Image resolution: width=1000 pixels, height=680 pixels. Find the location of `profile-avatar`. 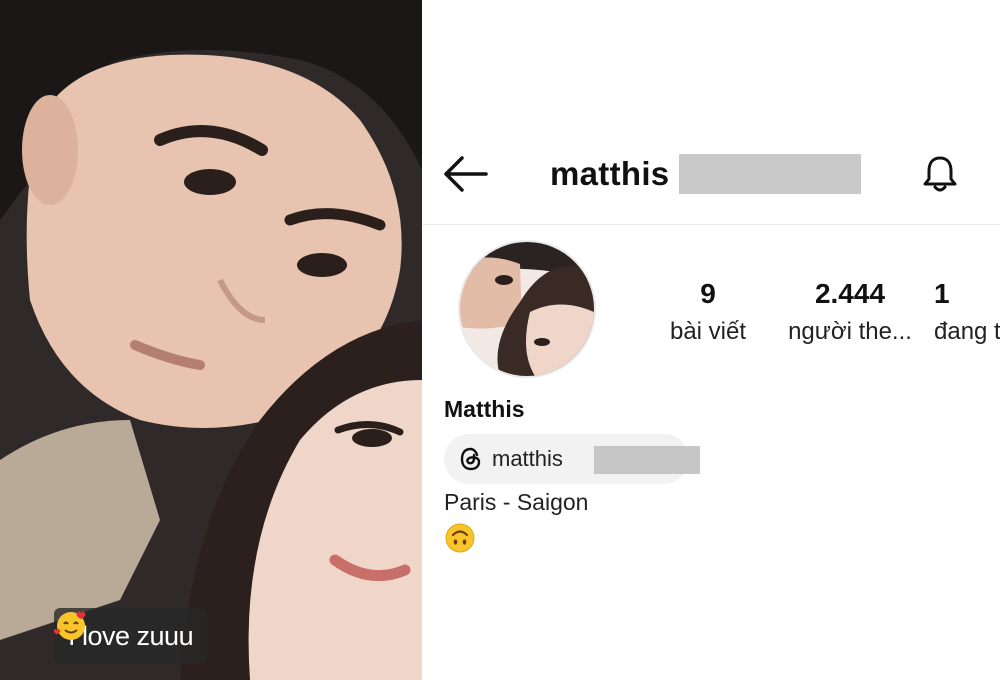

profile-avatar is located at coordinates (527, 309).